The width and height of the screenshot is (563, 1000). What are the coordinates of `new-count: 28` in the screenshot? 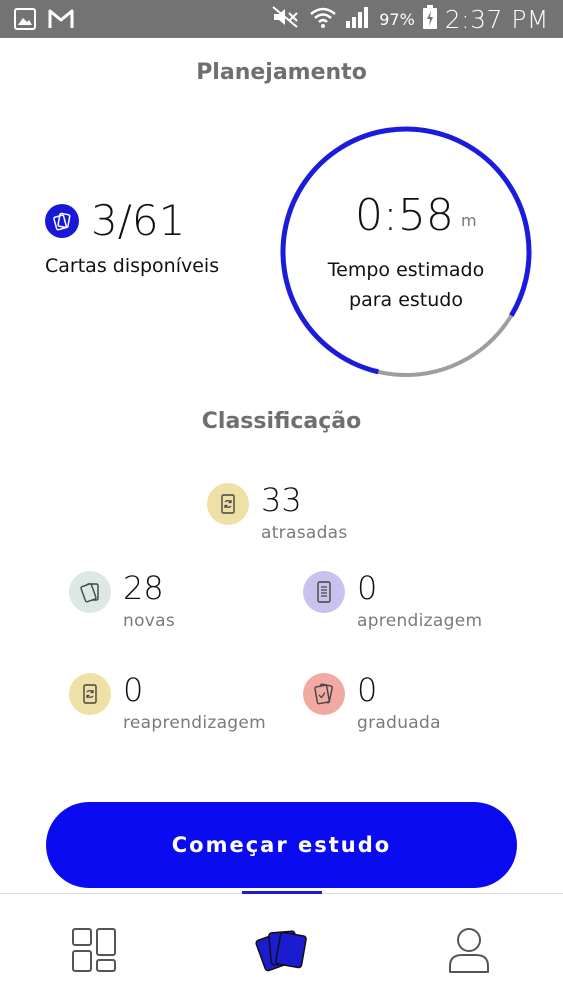 It's located at (143, 588).